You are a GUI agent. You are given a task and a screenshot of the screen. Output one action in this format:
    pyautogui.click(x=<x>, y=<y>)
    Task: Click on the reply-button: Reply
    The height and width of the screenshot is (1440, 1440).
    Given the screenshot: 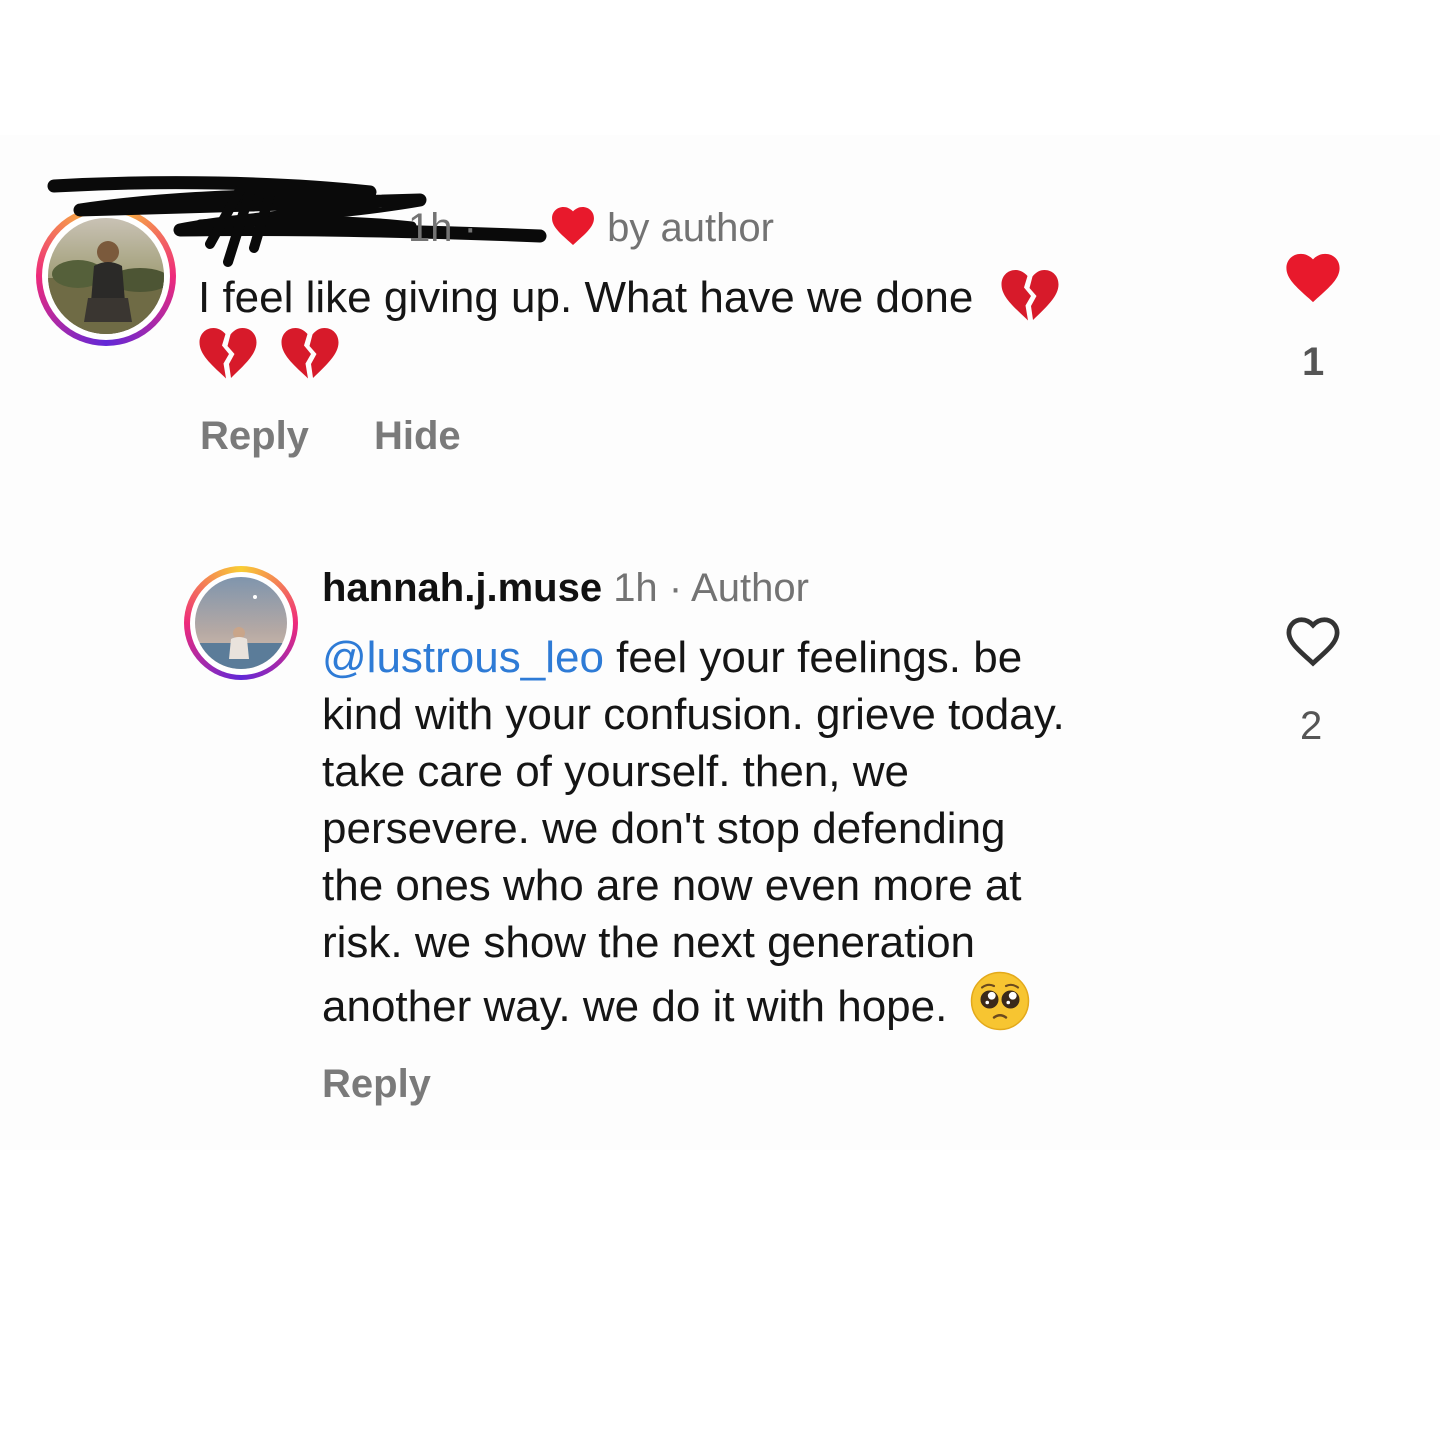 What is the action you would take?
    pyautogui.click(x=254, y=436)
    